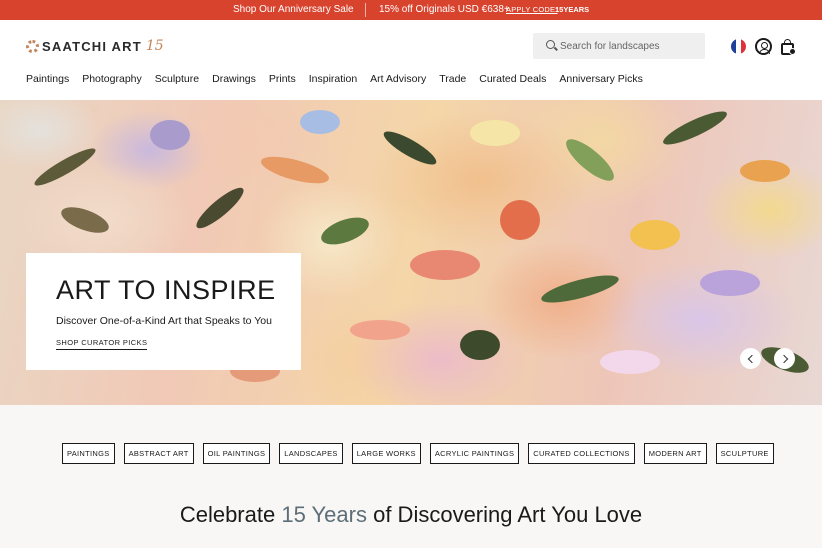 Image resolution: width=822 pixels, height=548 pixels. I want to click on tag-curated-collections: CURATED COLLECTIONS, so click(581, 453).